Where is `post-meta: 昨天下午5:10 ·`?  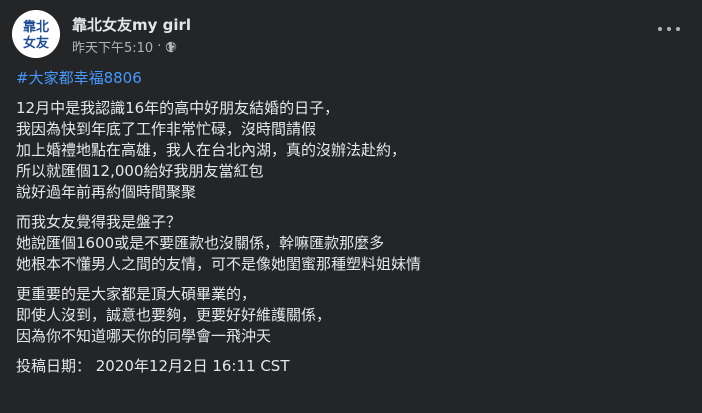 post-meta: 昨天下午5:10 · is located at coordinates (124, 46).